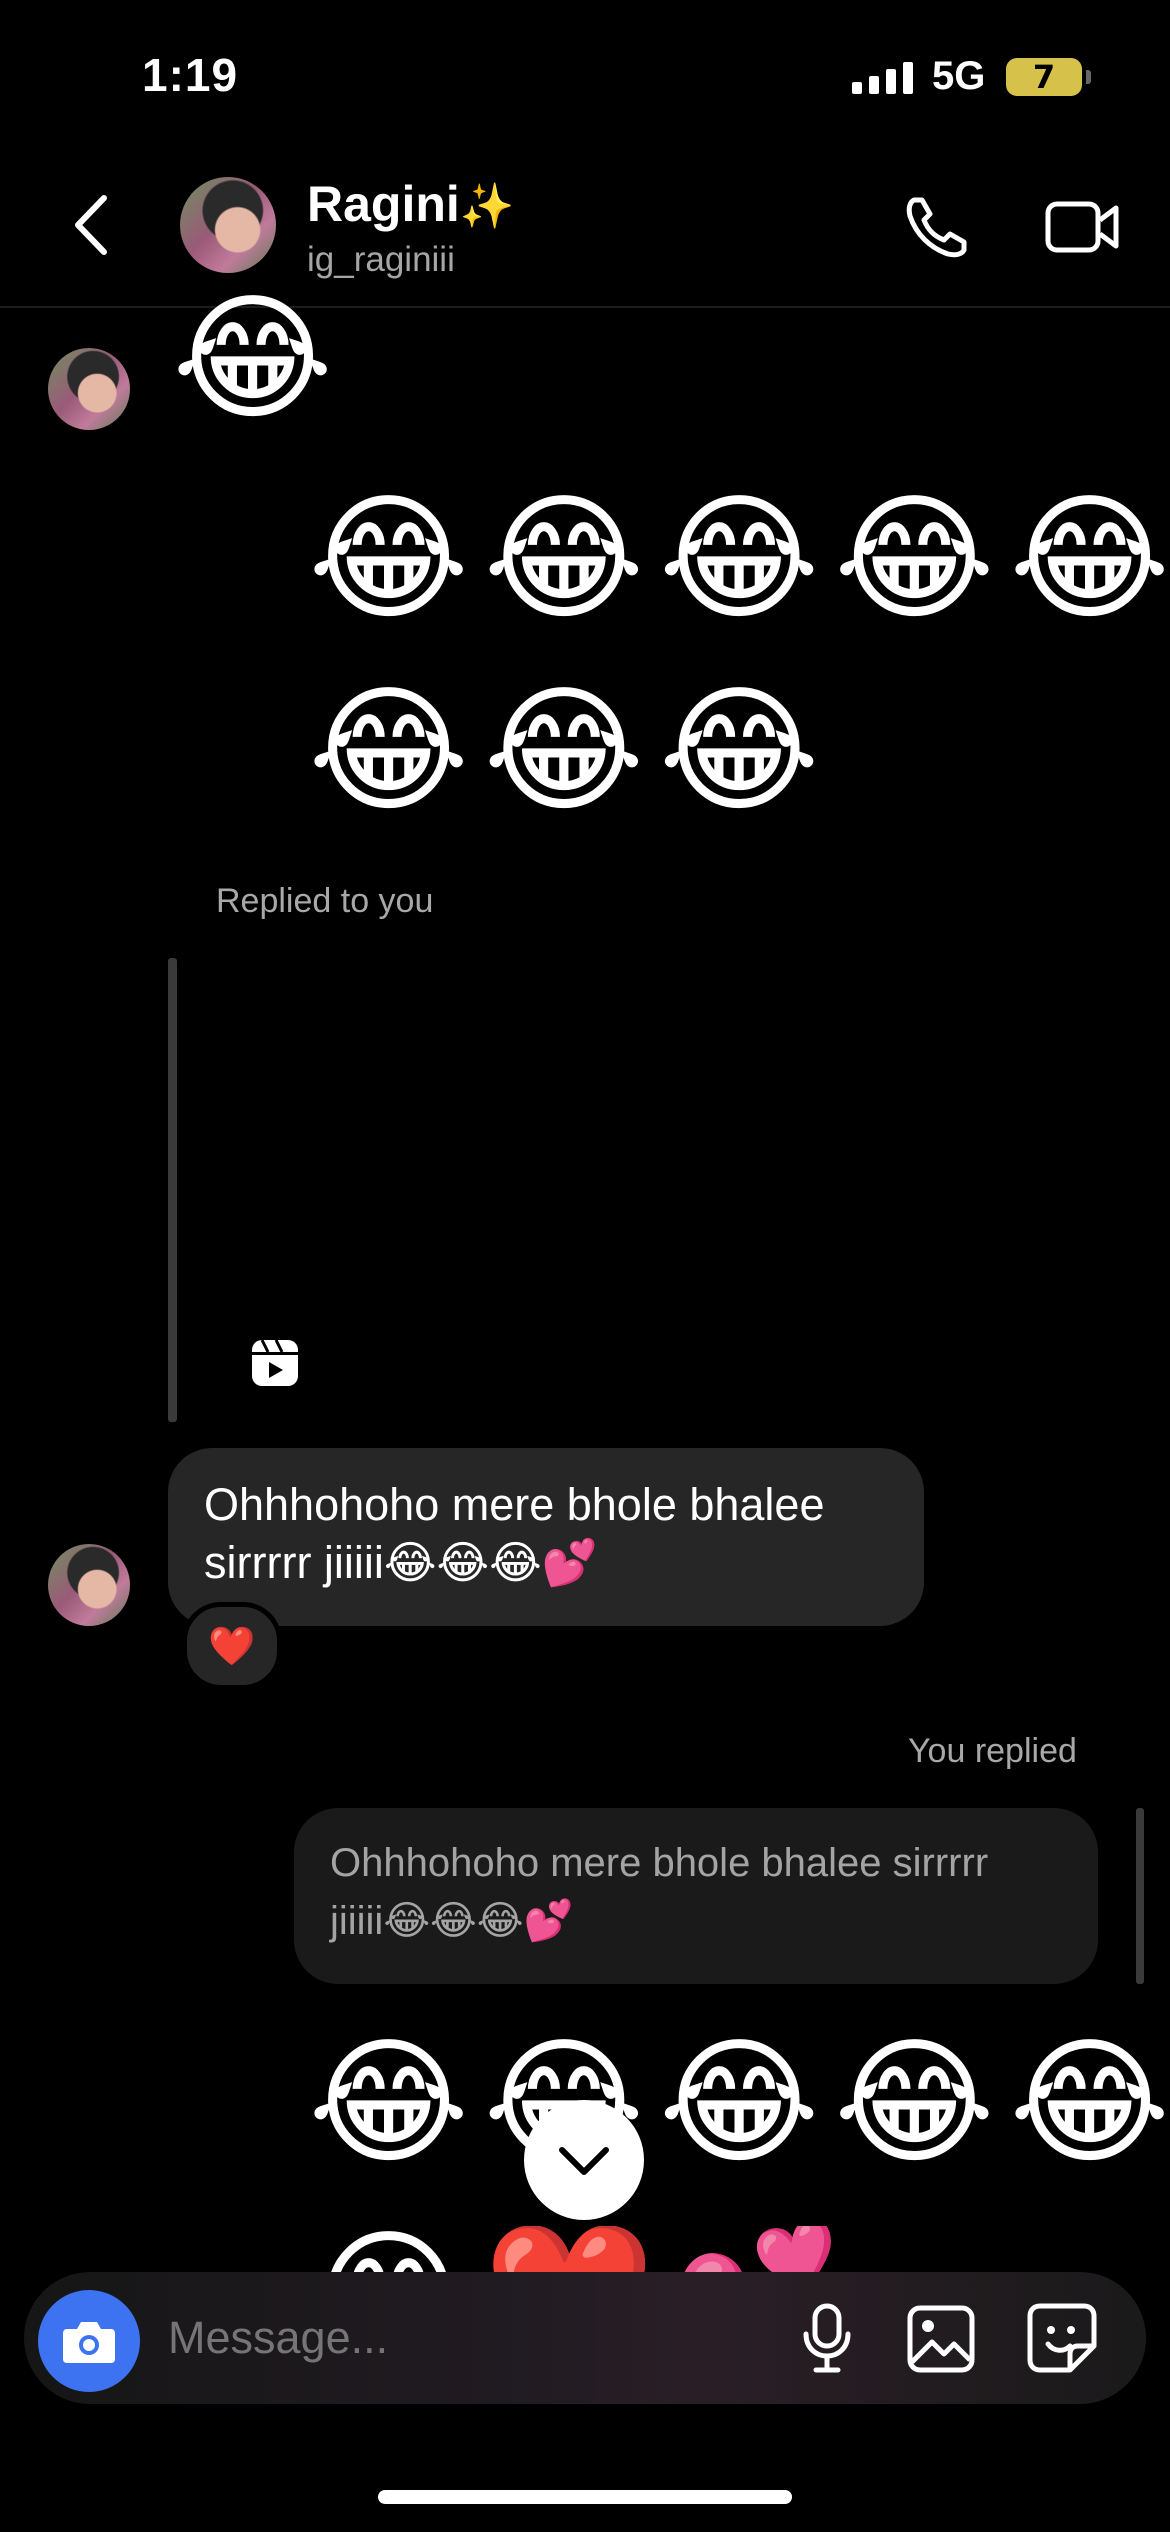 The height and width of the screenshot is (2532, 1170). I want to click on voice-message-button, so click(827, 2339).